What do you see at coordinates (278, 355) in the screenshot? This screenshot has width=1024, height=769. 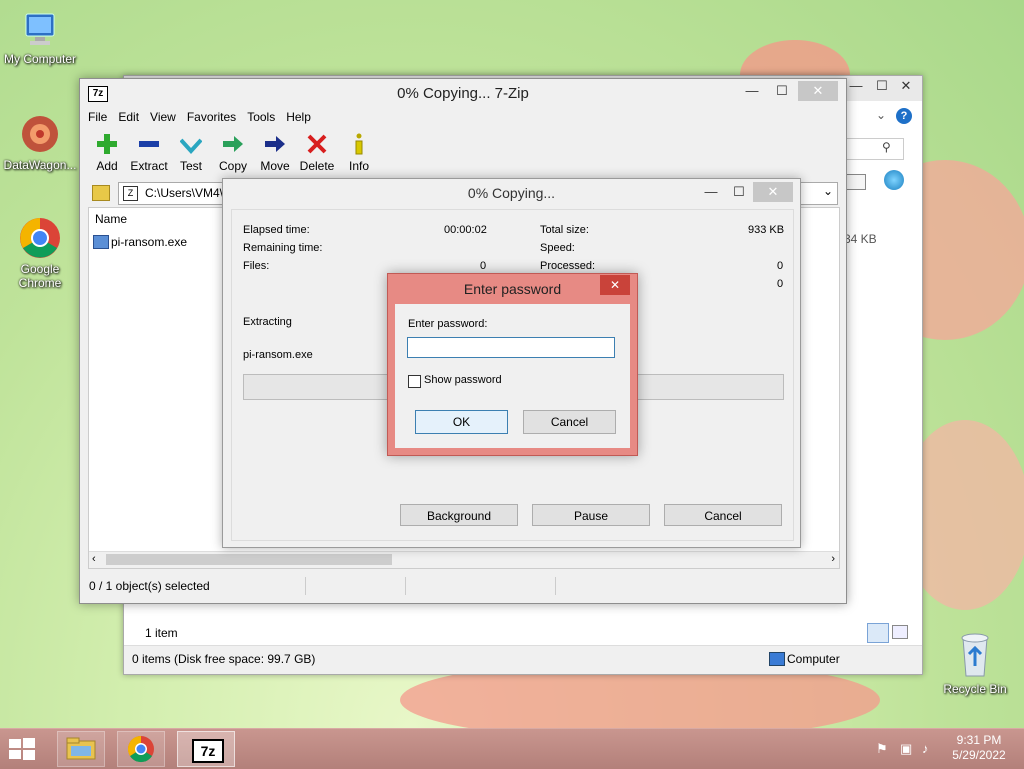 I see `current-file: pi-ransom.exe` at bounding box center [278, 355].